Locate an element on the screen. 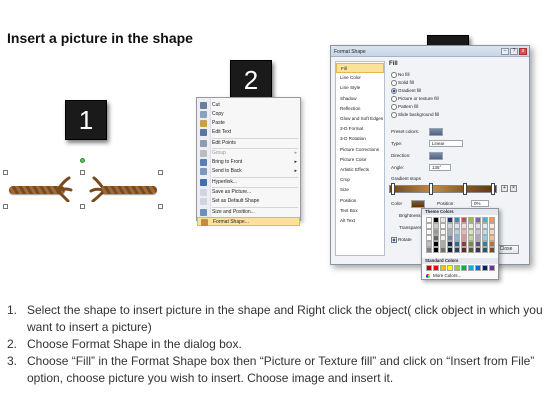 The width and height of the screenshot is (560, 420). menu-item-copy: Copy is located at coordinates (248, 114).